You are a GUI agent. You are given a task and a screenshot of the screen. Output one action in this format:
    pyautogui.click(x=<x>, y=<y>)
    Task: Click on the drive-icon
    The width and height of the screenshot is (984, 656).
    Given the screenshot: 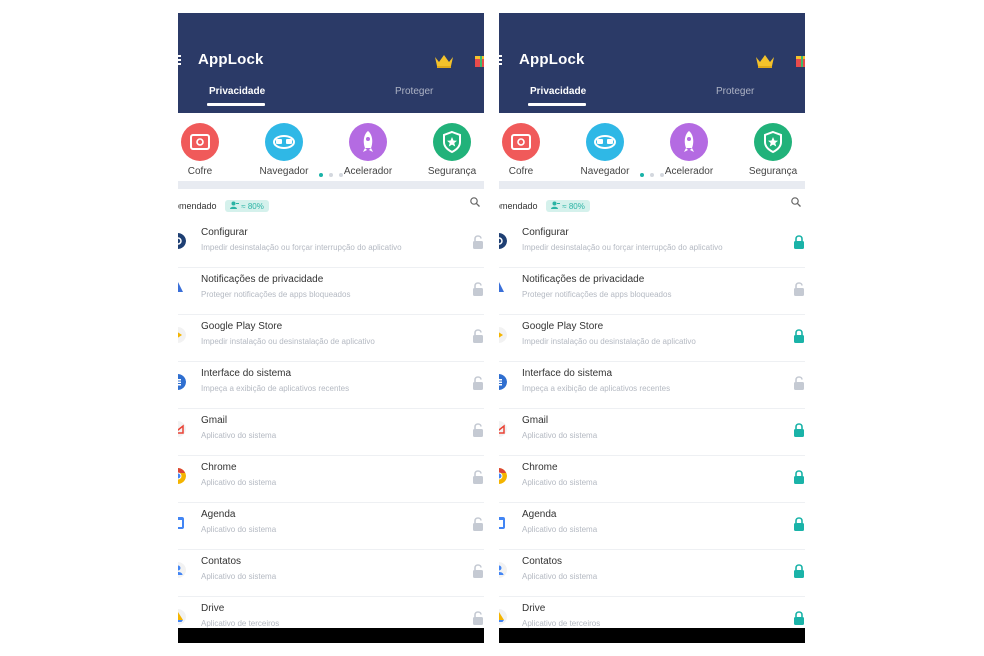 What is the action you would take?
    pyautogui.click(x=182, y=617)
    